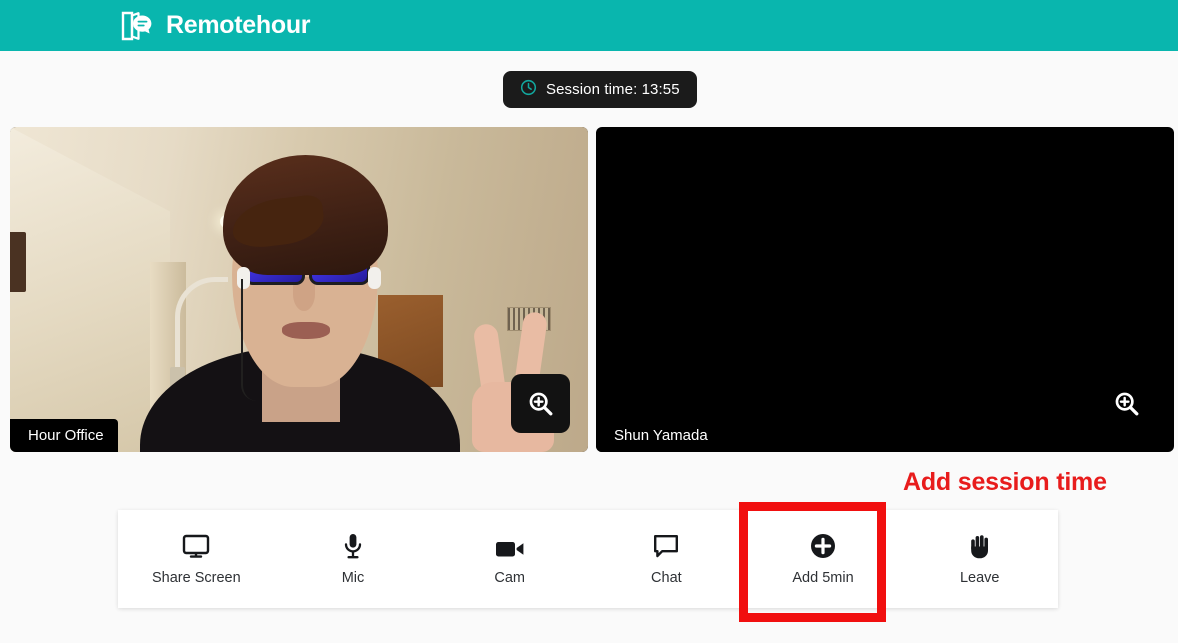 The image size is (1178, 643). I want to click on session-timer-badge: Session time: 13:55, so click(600, 89).